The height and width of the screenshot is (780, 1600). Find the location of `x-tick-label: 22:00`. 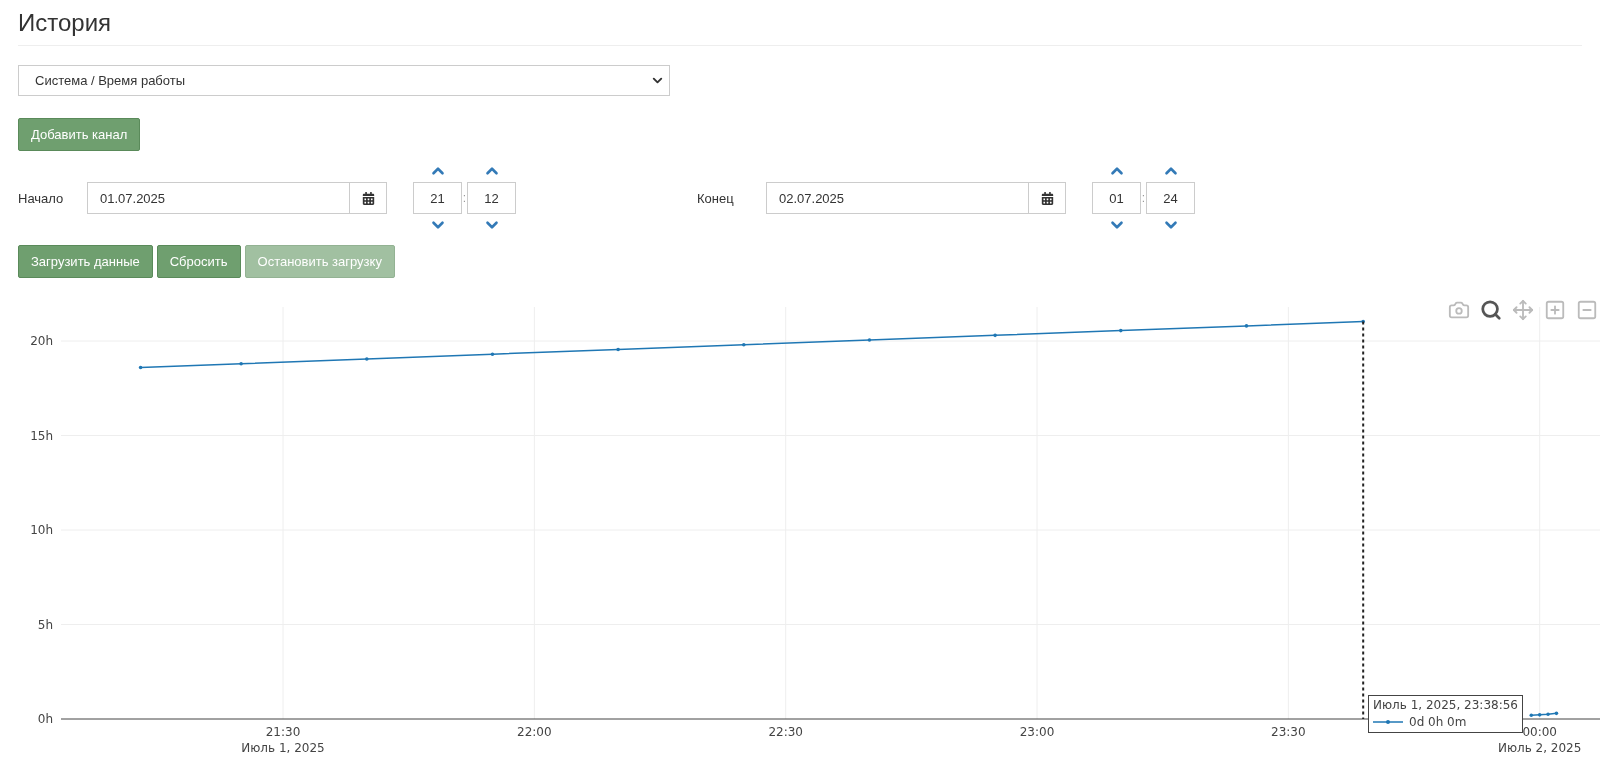

x-tick-label: 22:00 is located at coordinates (534, 732).